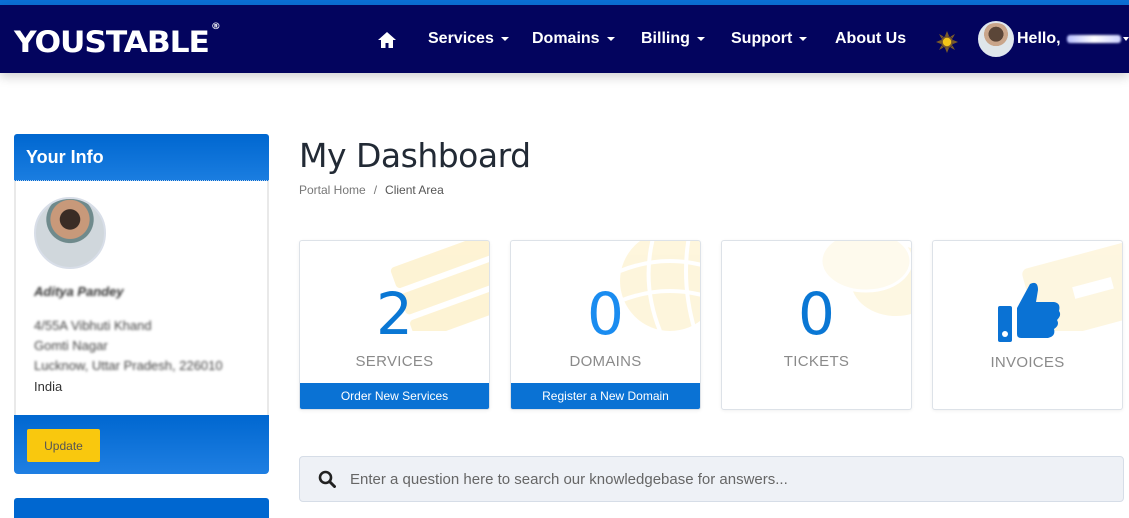  Describe the element at coordinates (1029, 312) in the screenshot. I see `thumbs-up-icon` at that location.